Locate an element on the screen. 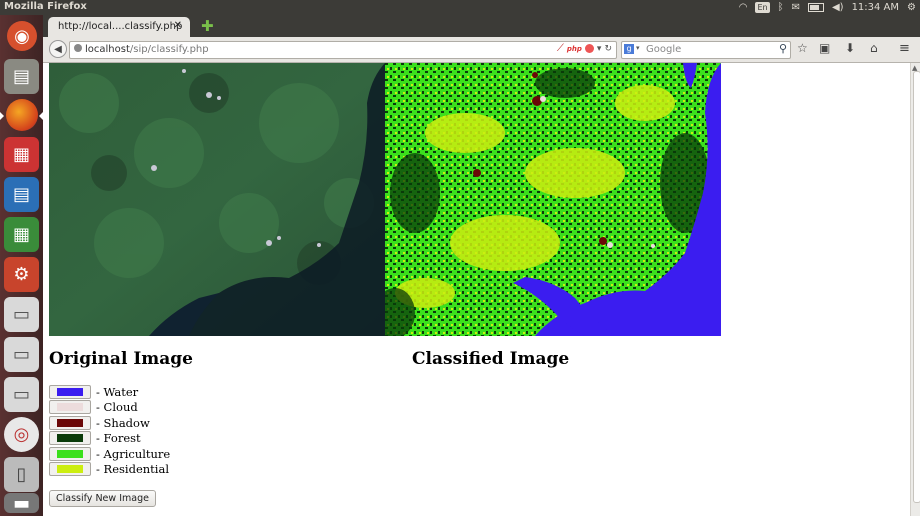 This screenshot has width=920, height=516. reload-icon: ↻ is located at coordinates (608, 49).